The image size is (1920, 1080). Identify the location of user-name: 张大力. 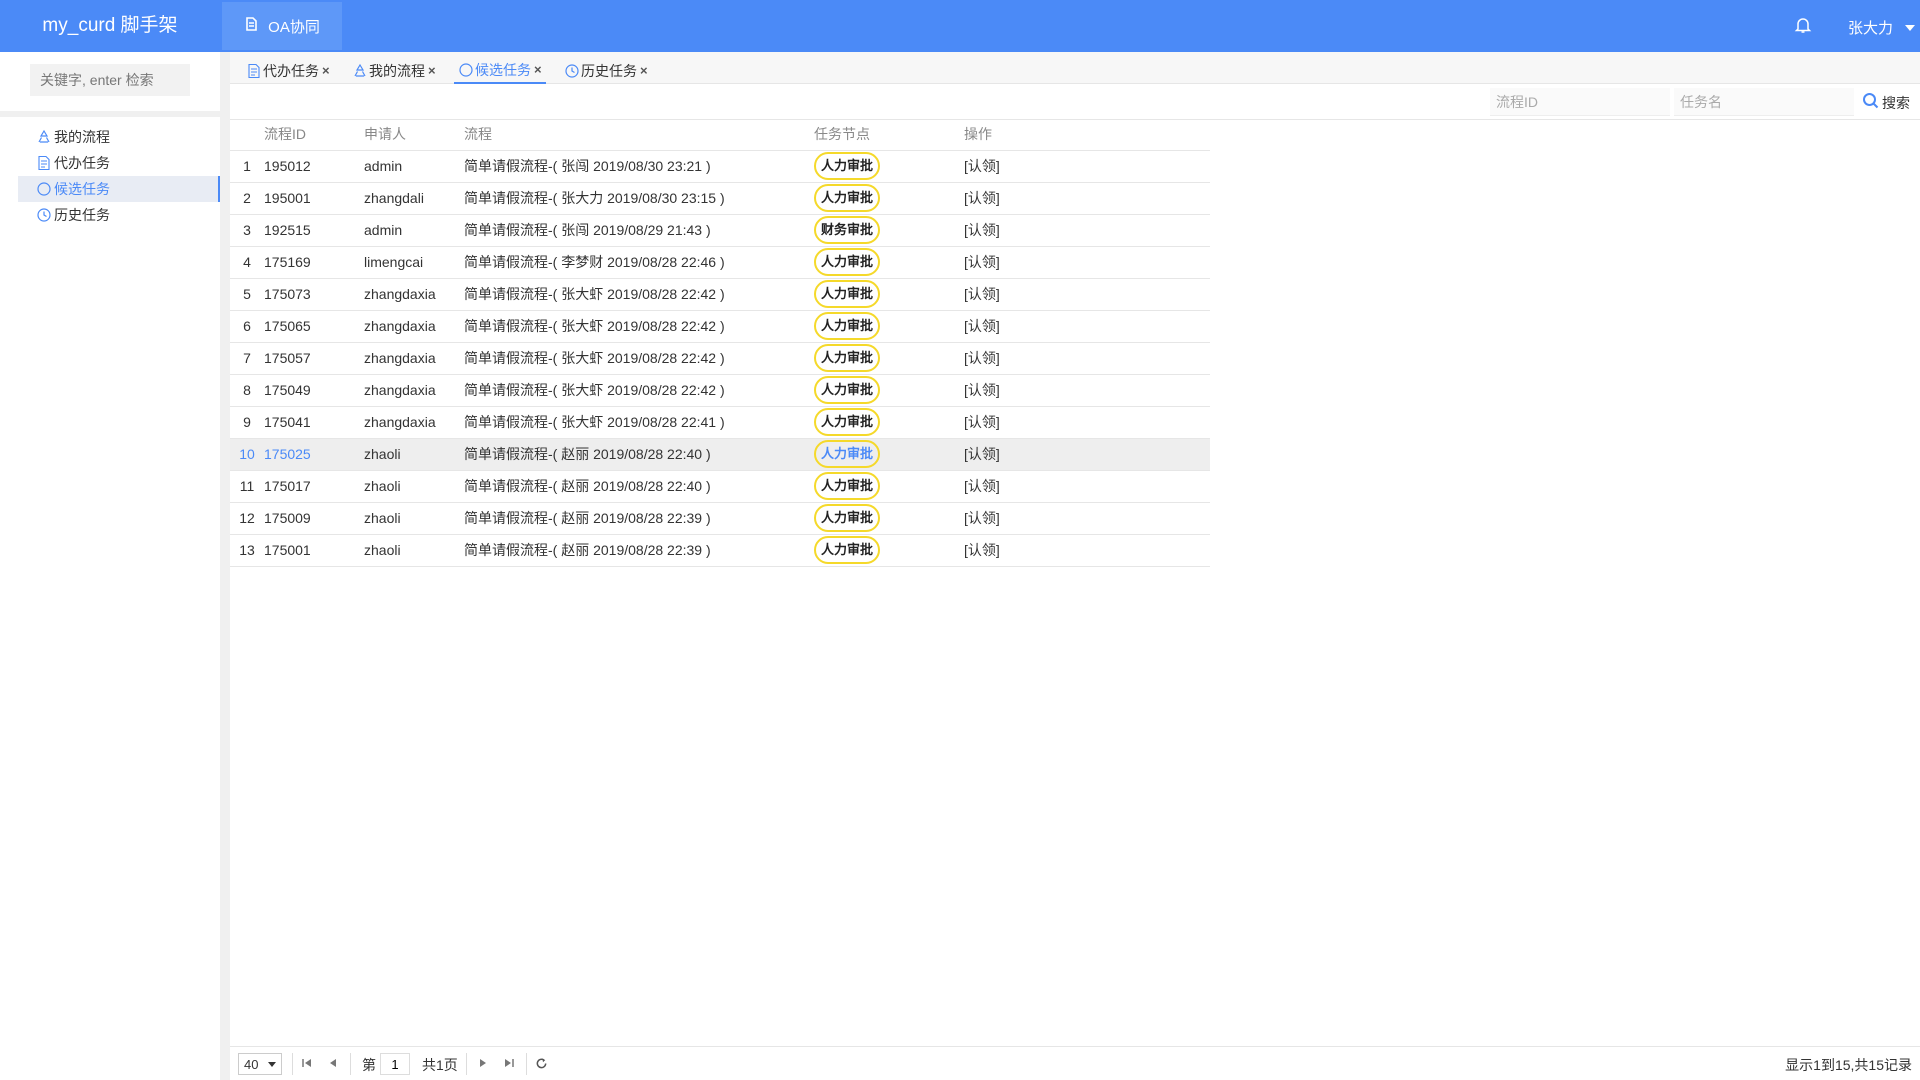
(1871, 28).